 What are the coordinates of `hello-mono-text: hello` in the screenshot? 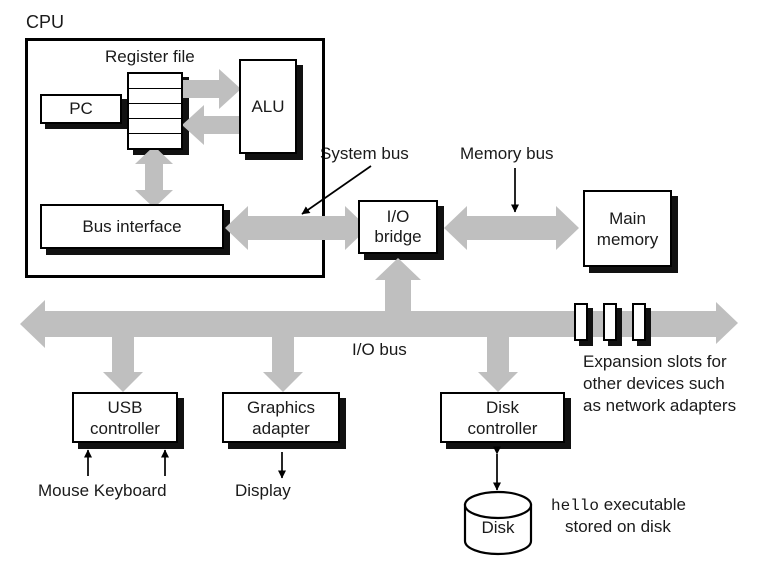 It's located at (575, 506).